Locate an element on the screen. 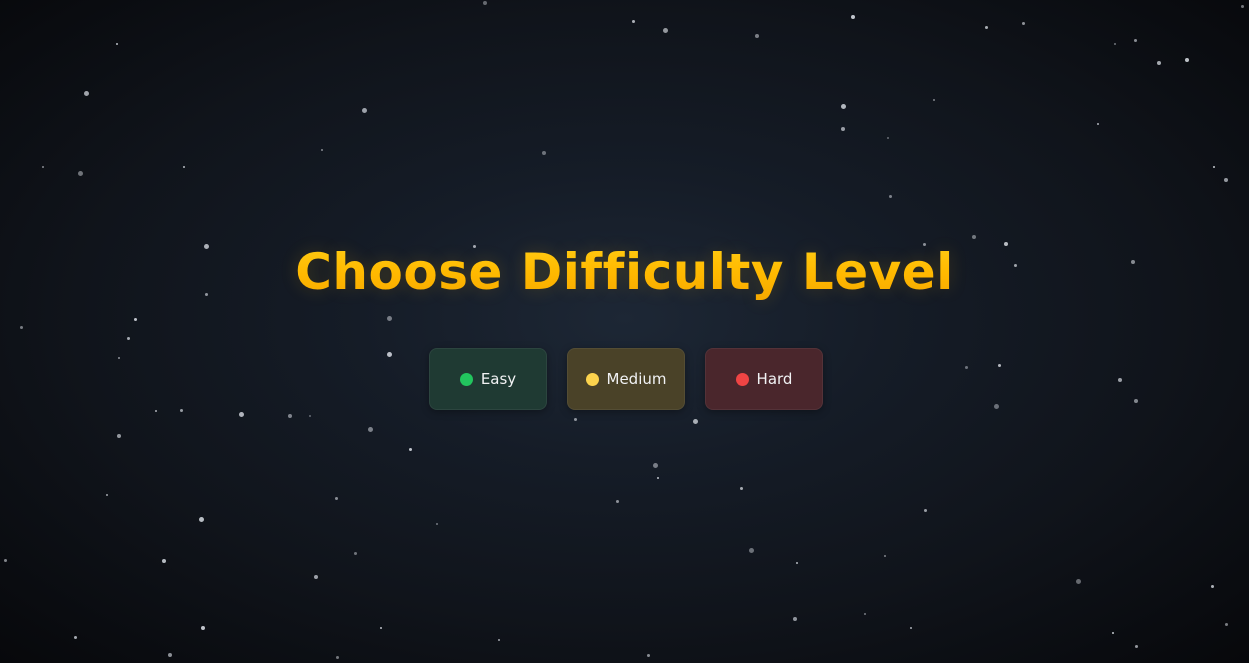 This screenshot has height=663, width=1249. medium-label: Medium is located at coordinates (636, 379).